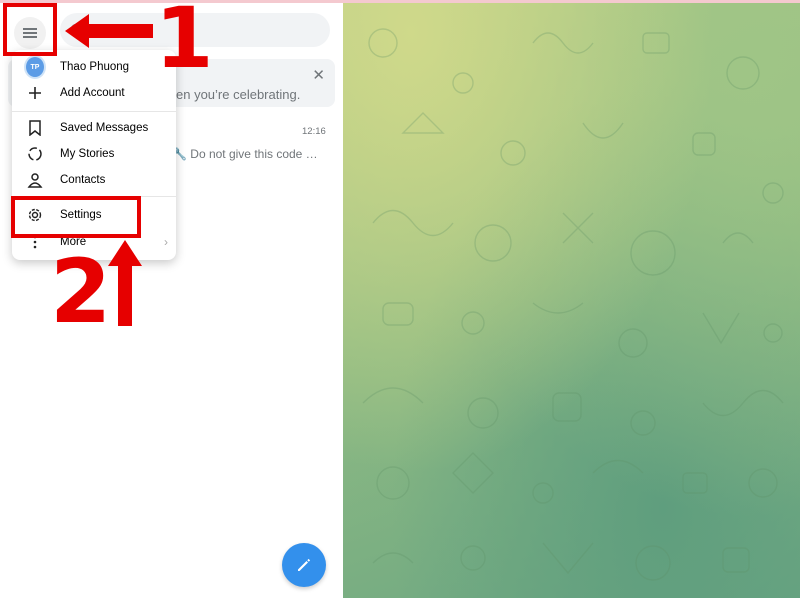 This screenshot has width=800, height=598. Describe the element at coordinates (35, 180) in the screenshot. I see `user-icon` at that location.